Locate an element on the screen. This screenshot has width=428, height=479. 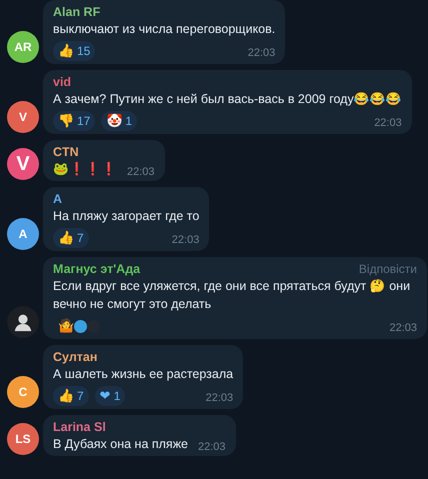
reaction: 🤷 is located at coordinates (79, 326).